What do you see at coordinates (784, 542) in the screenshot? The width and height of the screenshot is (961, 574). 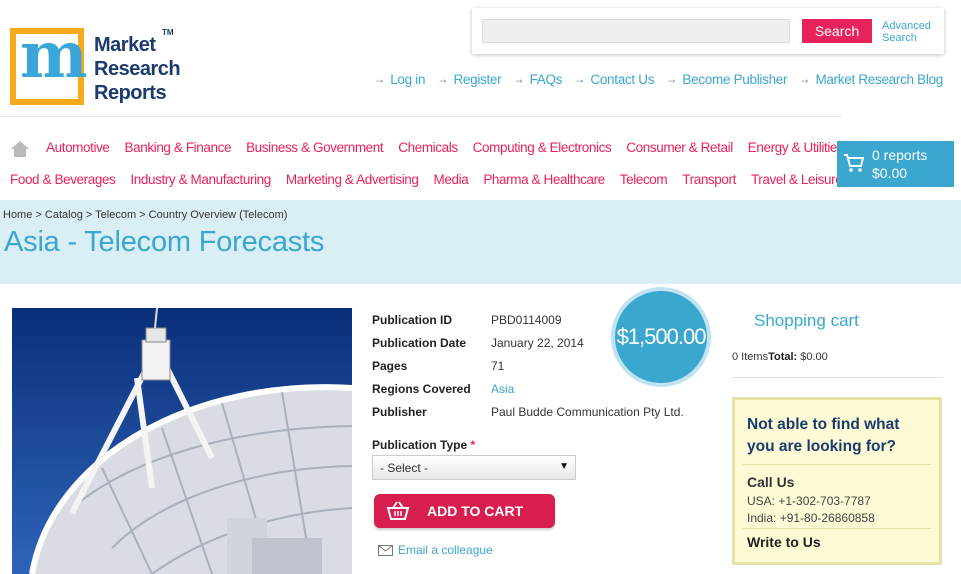 I see `write-to-us-link: Write to Us` at bounding box center [784, 542].